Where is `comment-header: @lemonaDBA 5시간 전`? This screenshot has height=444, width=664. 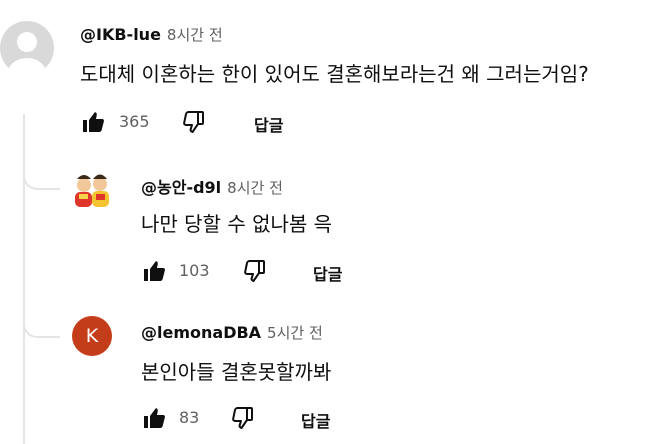 comment-header: @lemonaDBA 5시간 전 is located at coordinates (232, 332).